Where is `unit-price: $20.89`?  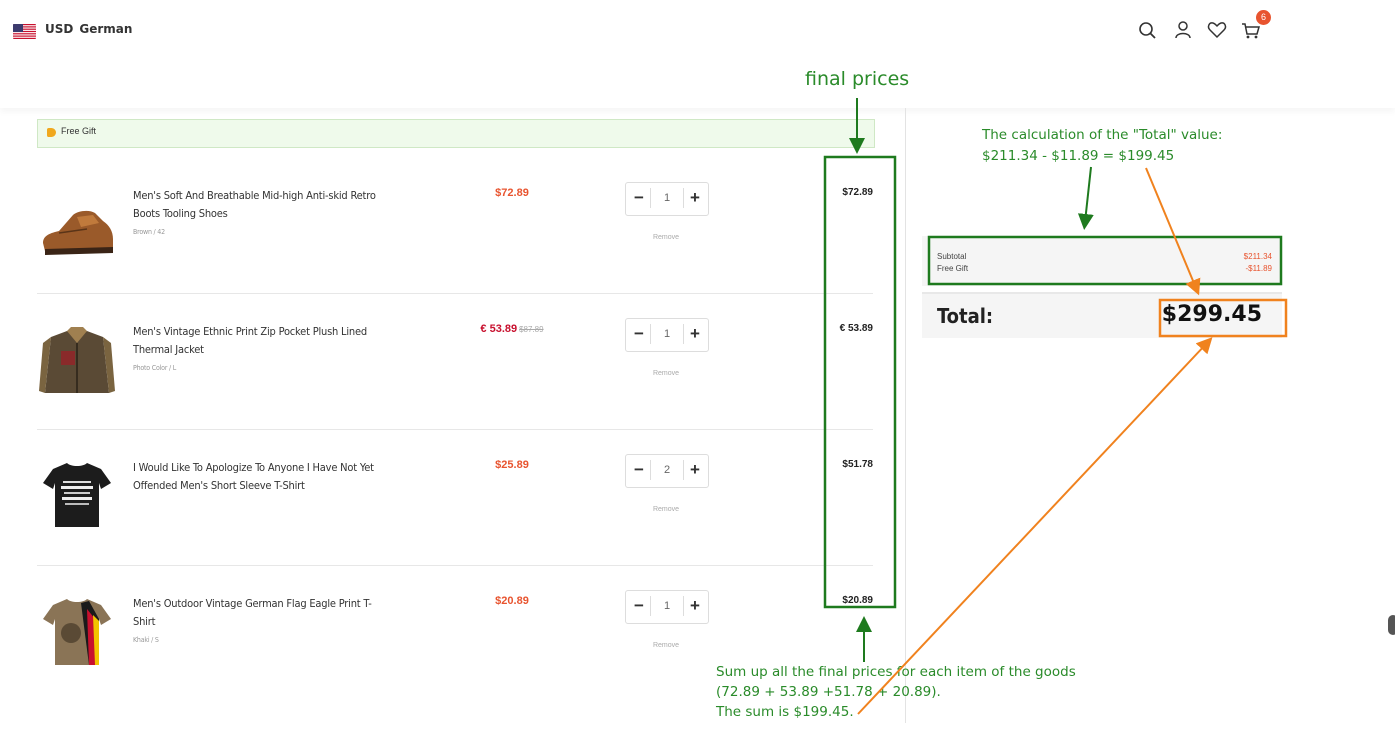
unit-price: $20.89 is located at coordinates (512, 601).